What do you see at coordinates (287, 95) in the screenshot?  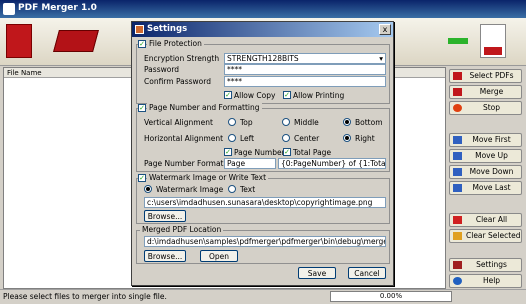 I see `allow-printing-checkbox: ✓` at bounding box center [287, 95].